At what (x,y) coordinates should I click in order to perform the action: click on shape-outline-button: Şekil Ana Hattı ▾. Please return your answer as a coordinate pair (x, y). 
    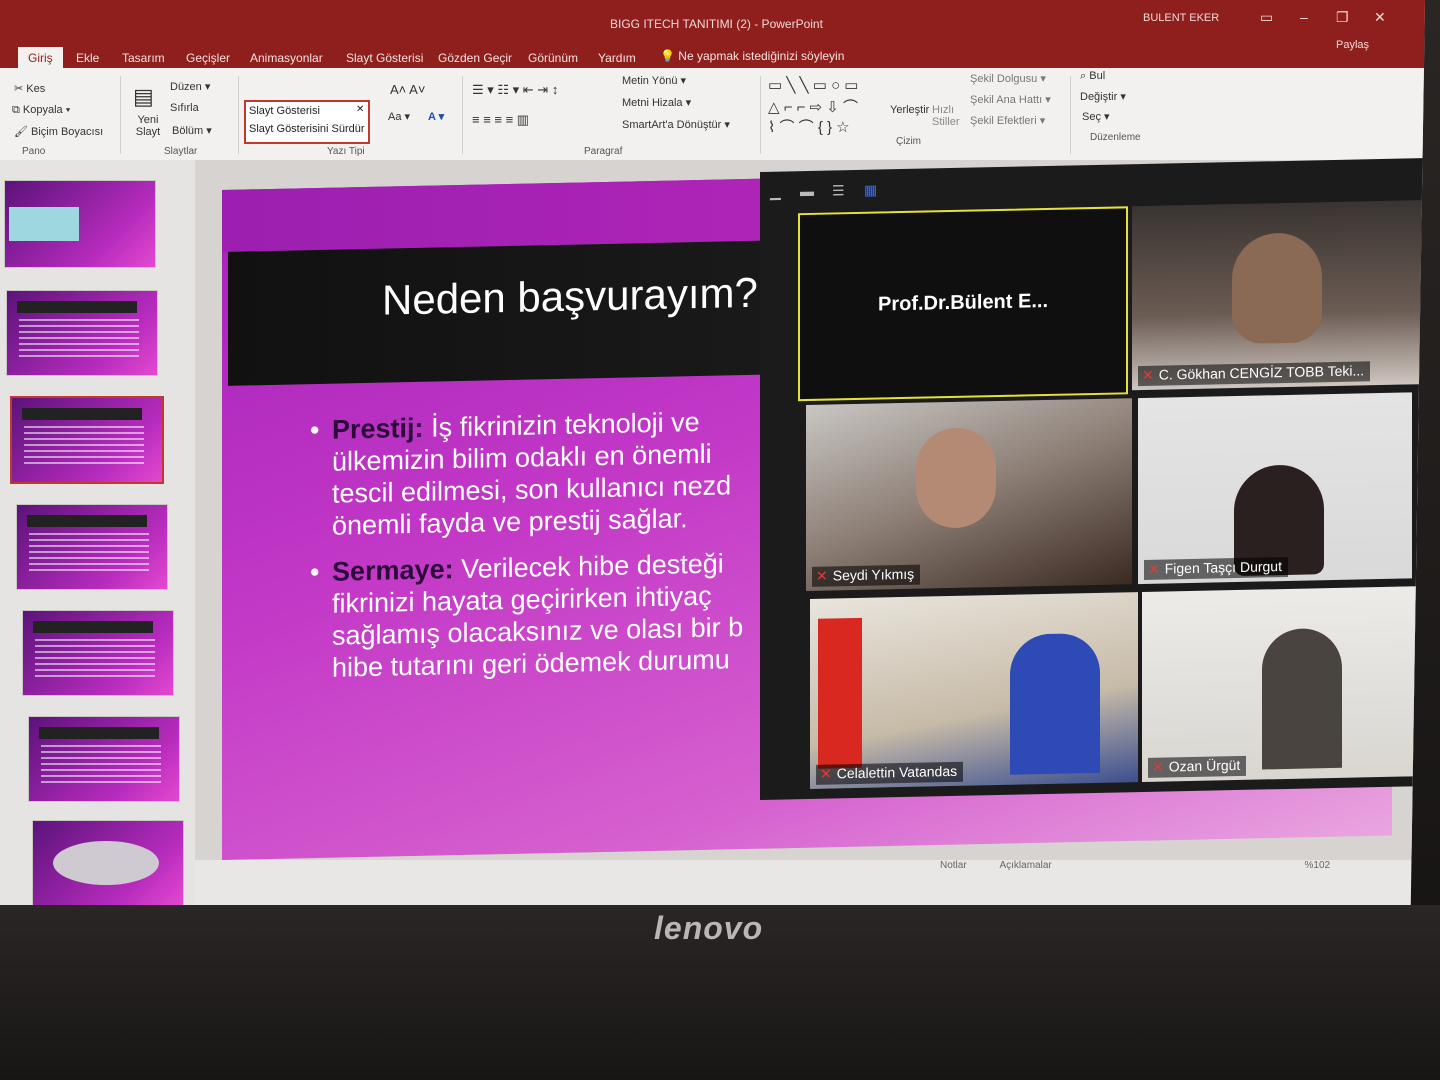
    Looking at the image, I should click on (1010, 99).